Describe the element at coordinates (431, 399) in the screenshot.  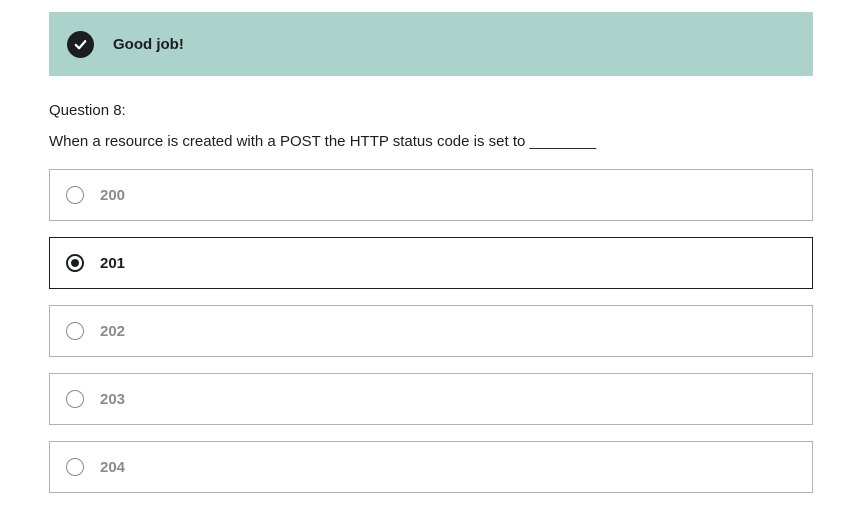
I see `answer-option-203: 203` at that location.